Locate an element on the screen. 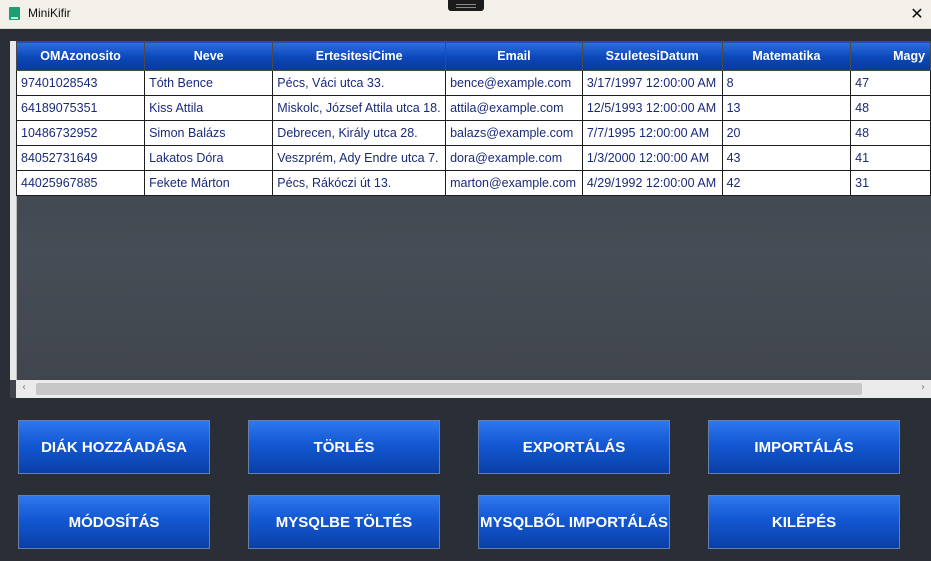  import-button: IMPORTÁLÁS is located at coordinates (804, 447).